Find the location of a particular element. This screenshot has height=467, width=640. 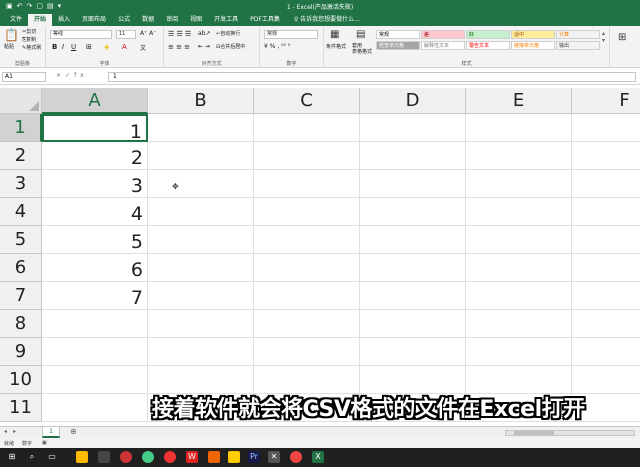

column-header-f: F is located at coordinates (606, 101).